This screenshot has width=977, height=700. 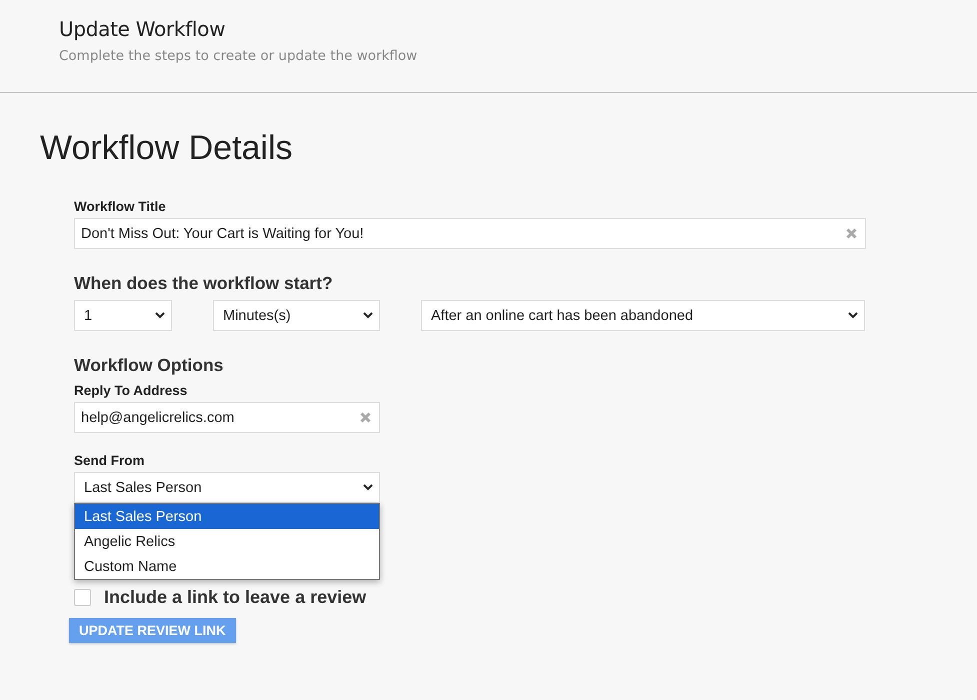 What do you see at coordinates (203, 283) in the screenshot?
I see `section-heading: When does the workflow start?` at bounding box center [203, 283].